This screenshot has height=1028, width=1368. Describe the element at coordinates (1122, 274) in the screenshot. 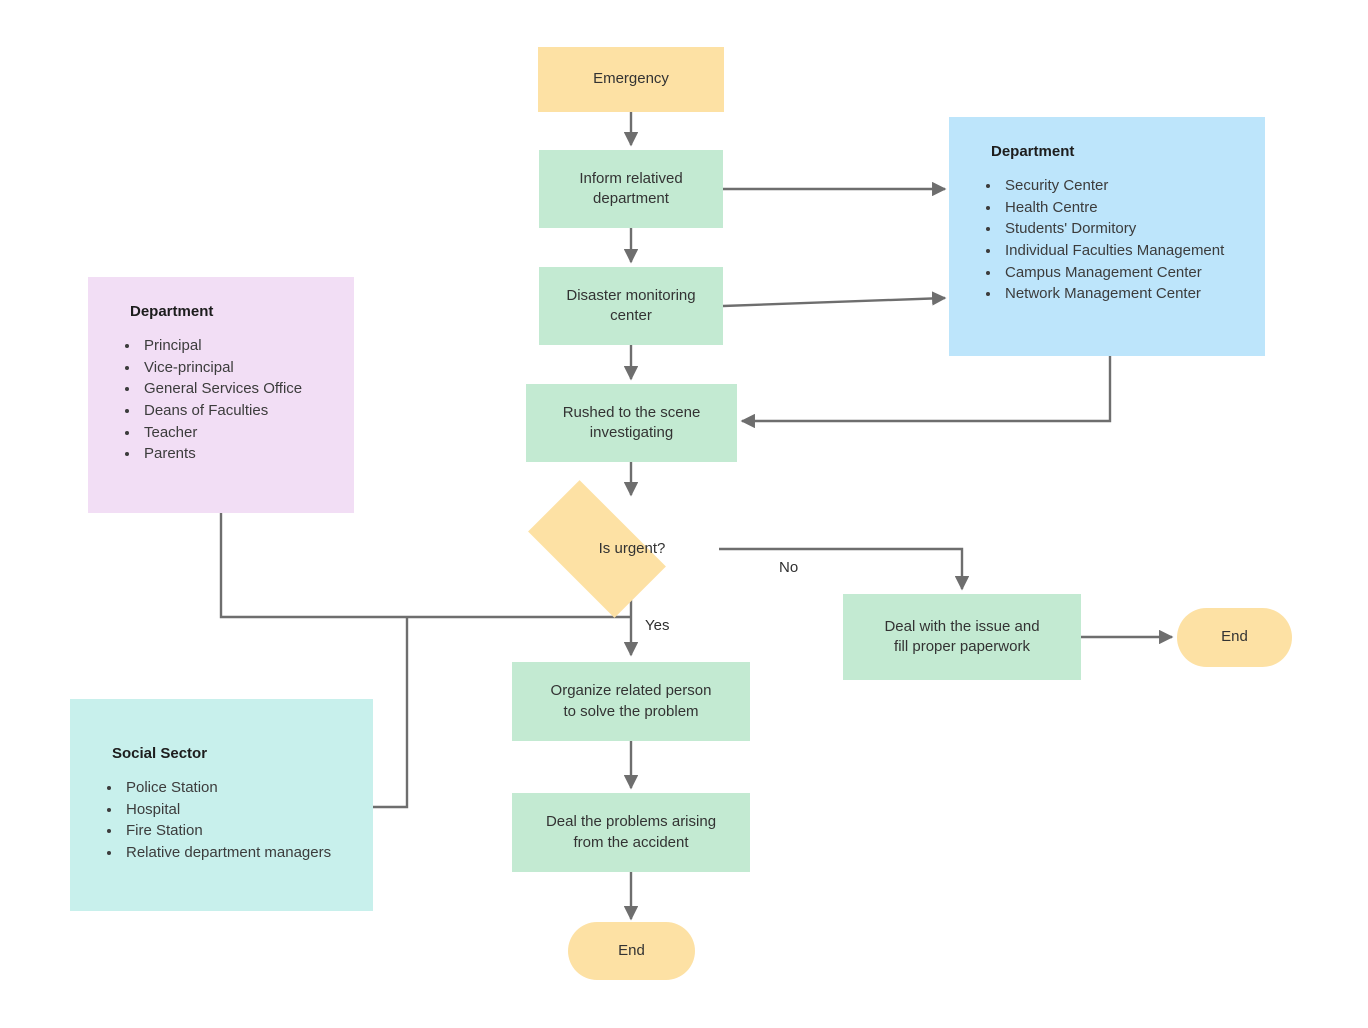

I see `list-item: Campus Management Center` at that location.